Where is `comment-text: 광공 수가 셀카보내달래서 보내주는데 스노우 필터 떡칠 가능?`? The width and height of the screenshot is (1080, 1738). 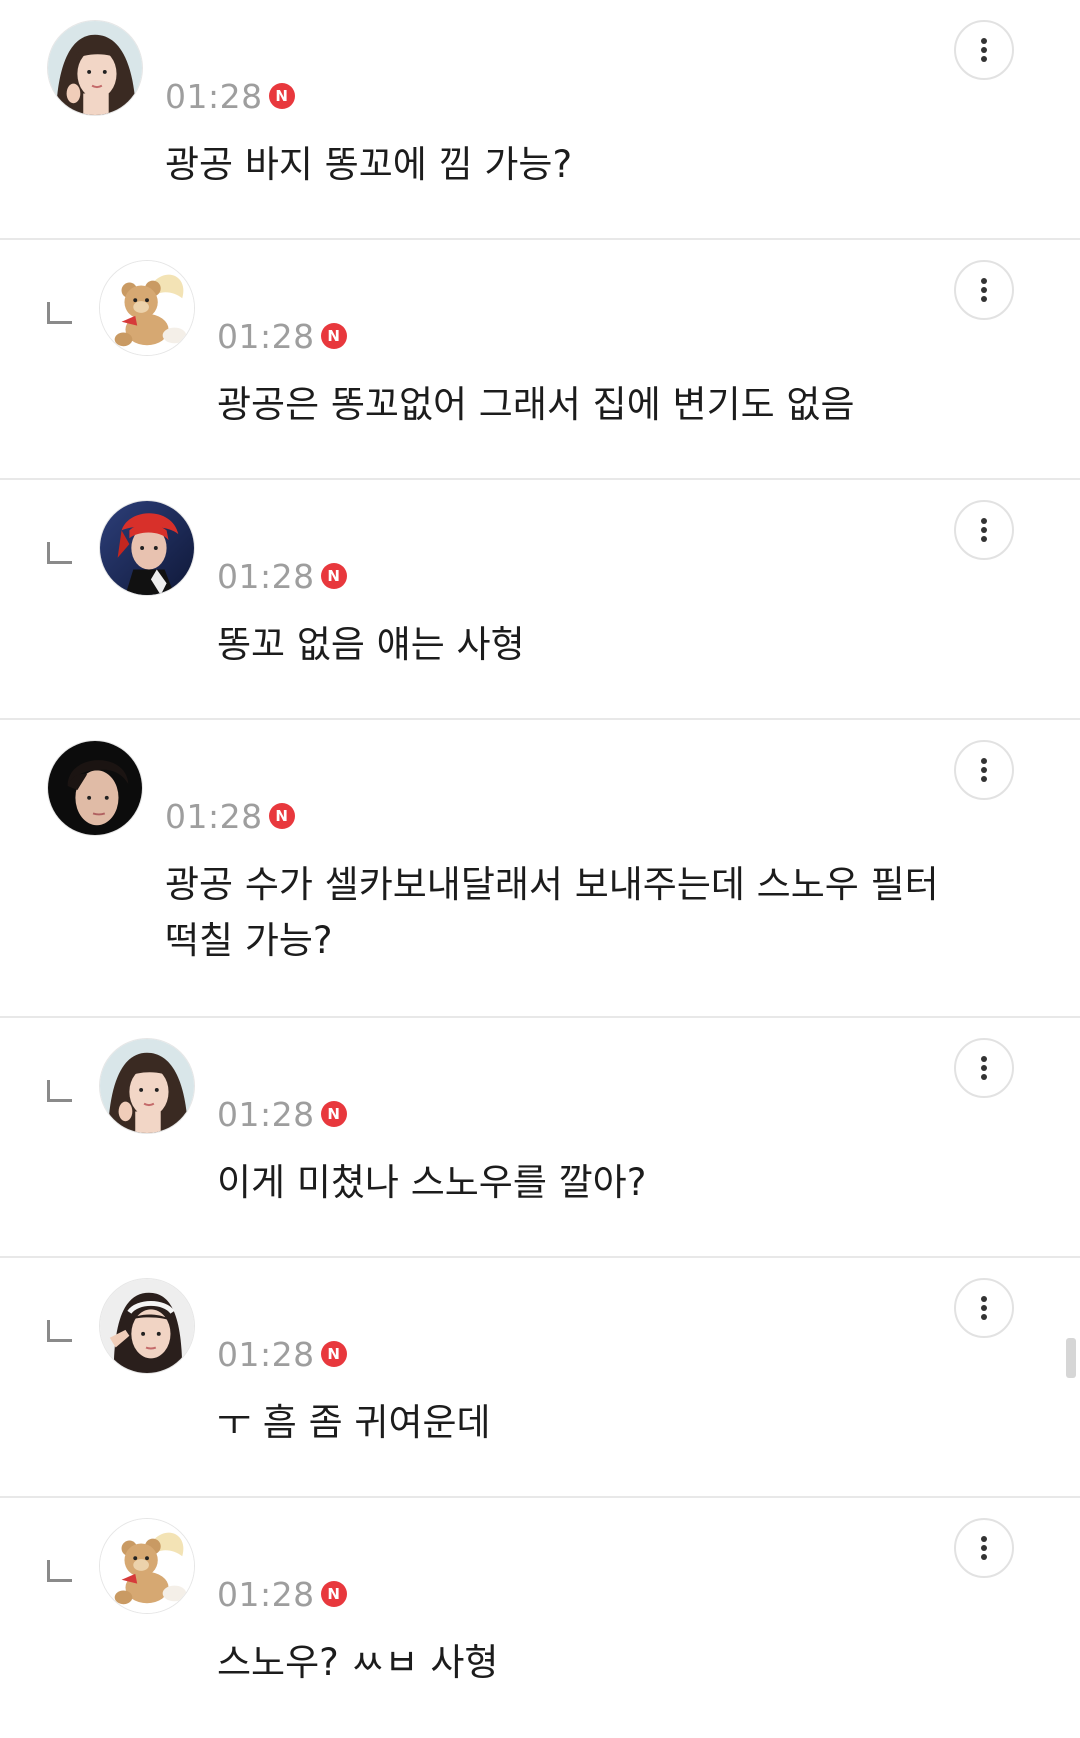 comment-text: 광공 수가 셀카보내달래서 보내주는데 스노우 필터 떡칠 가능? is located at coordinates (552, 912).